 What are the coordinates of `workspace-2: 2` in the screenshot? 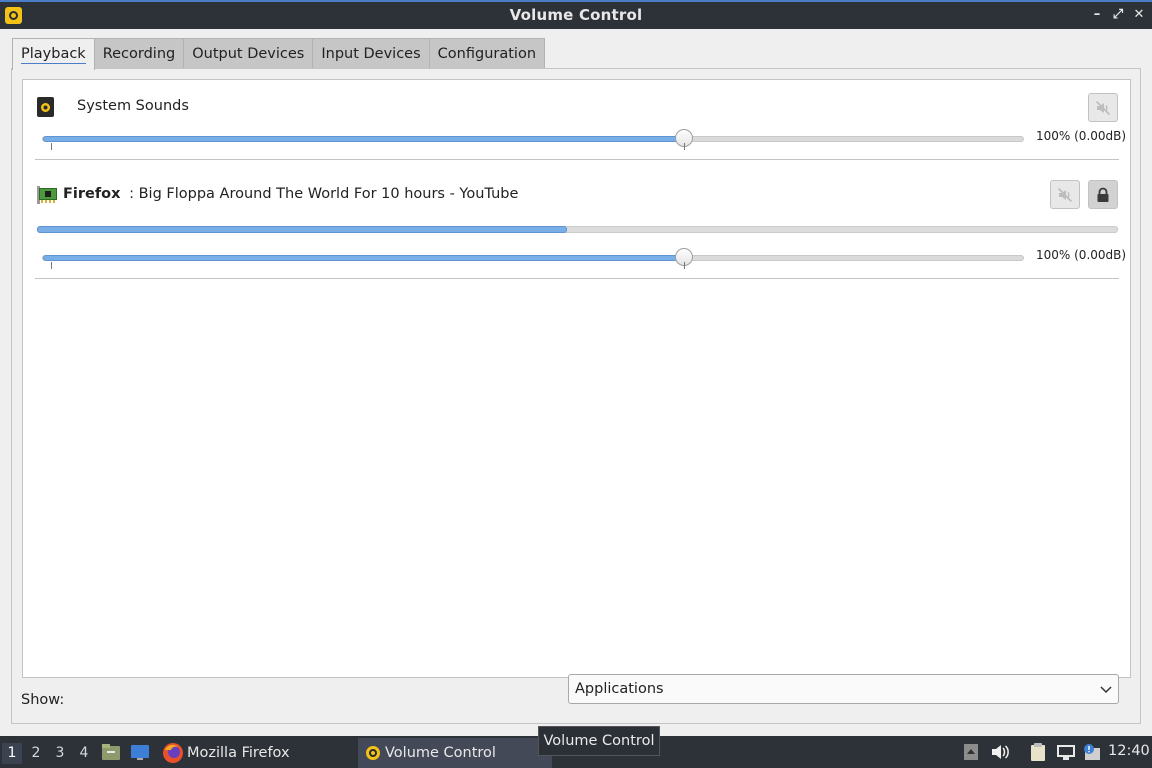 It's located at (36, 753).